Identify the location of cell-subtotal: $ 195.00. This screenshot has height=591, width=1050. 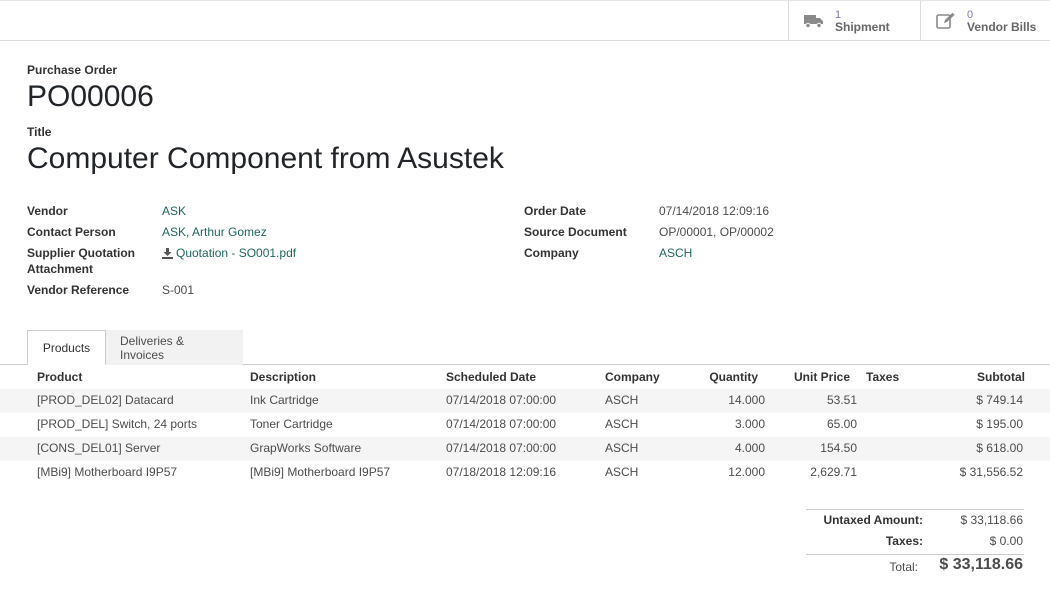
(999, 424).